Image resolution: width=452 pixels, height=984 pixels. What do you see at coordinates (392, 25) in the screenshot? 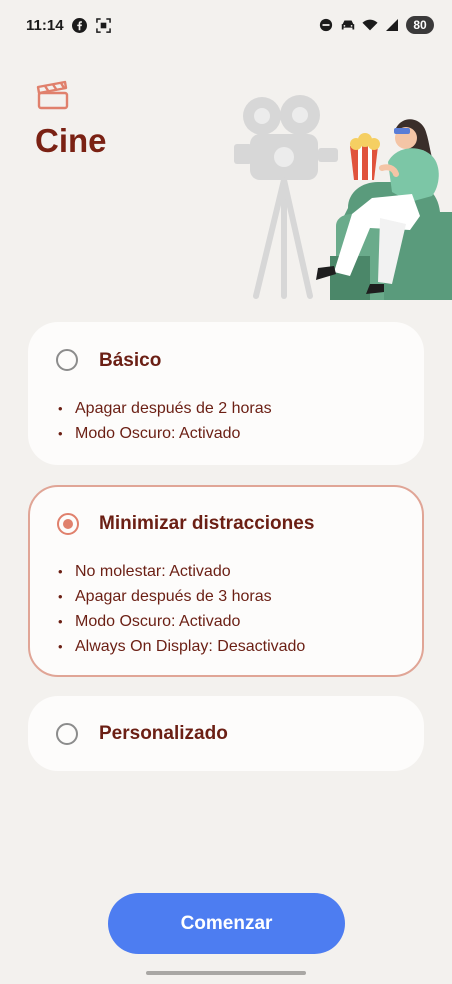
I see `signal-icon` at bounding box center [392, 25].